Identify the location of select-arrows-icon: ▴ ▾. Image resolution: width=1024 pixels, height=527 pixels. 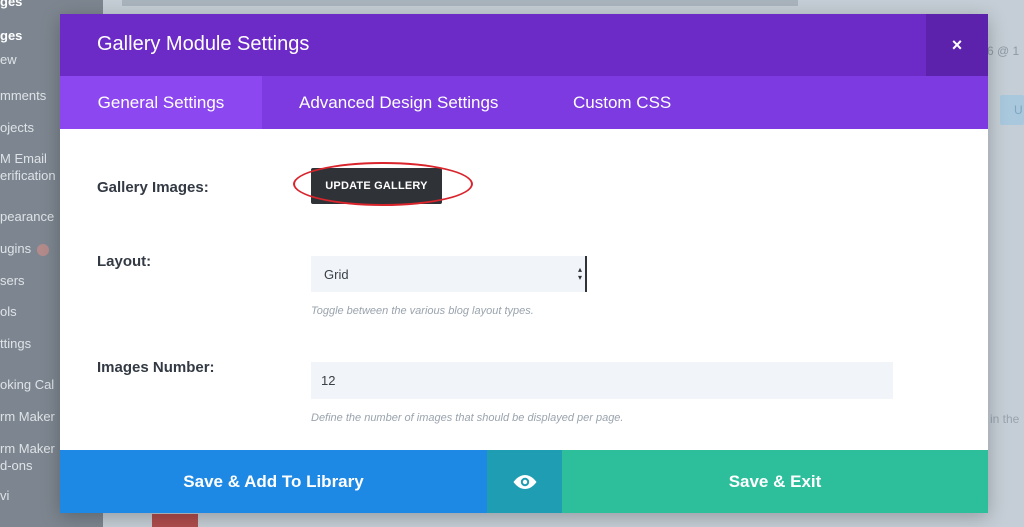
(579, 273).